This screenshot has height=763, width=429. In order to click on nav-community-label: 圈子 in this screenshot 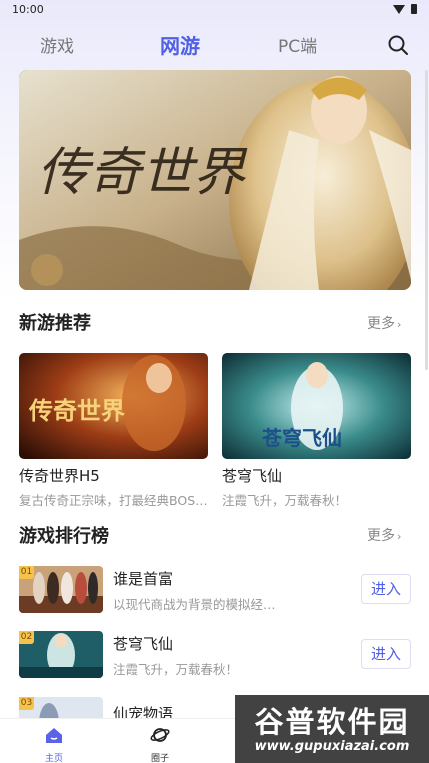, I will do `click(159, 758)`.